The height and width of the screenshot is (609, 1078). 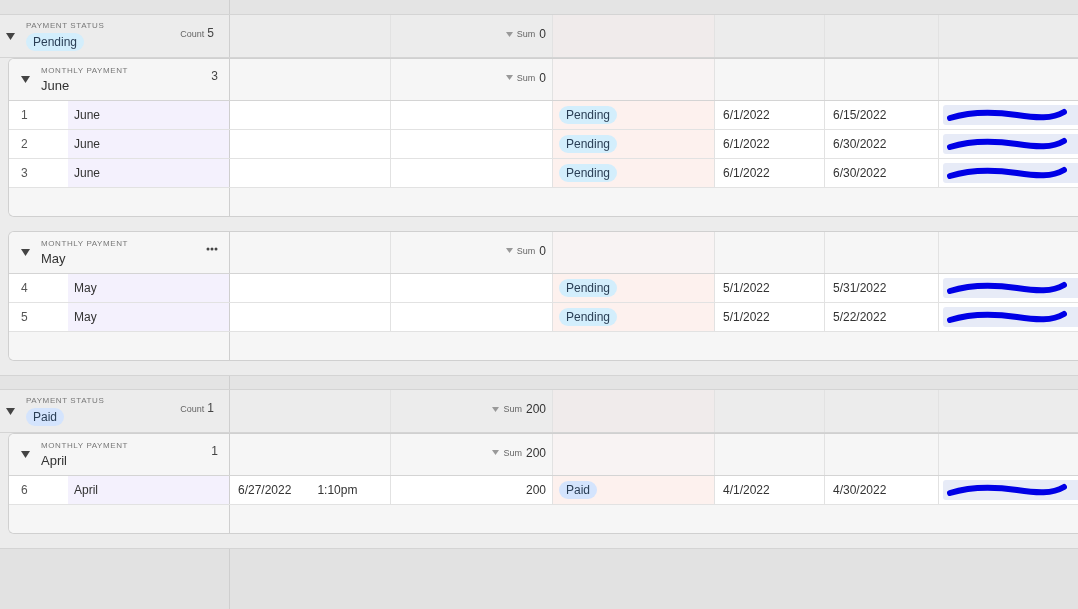 I want to click on group-value: June, so click(x=55, y=85).